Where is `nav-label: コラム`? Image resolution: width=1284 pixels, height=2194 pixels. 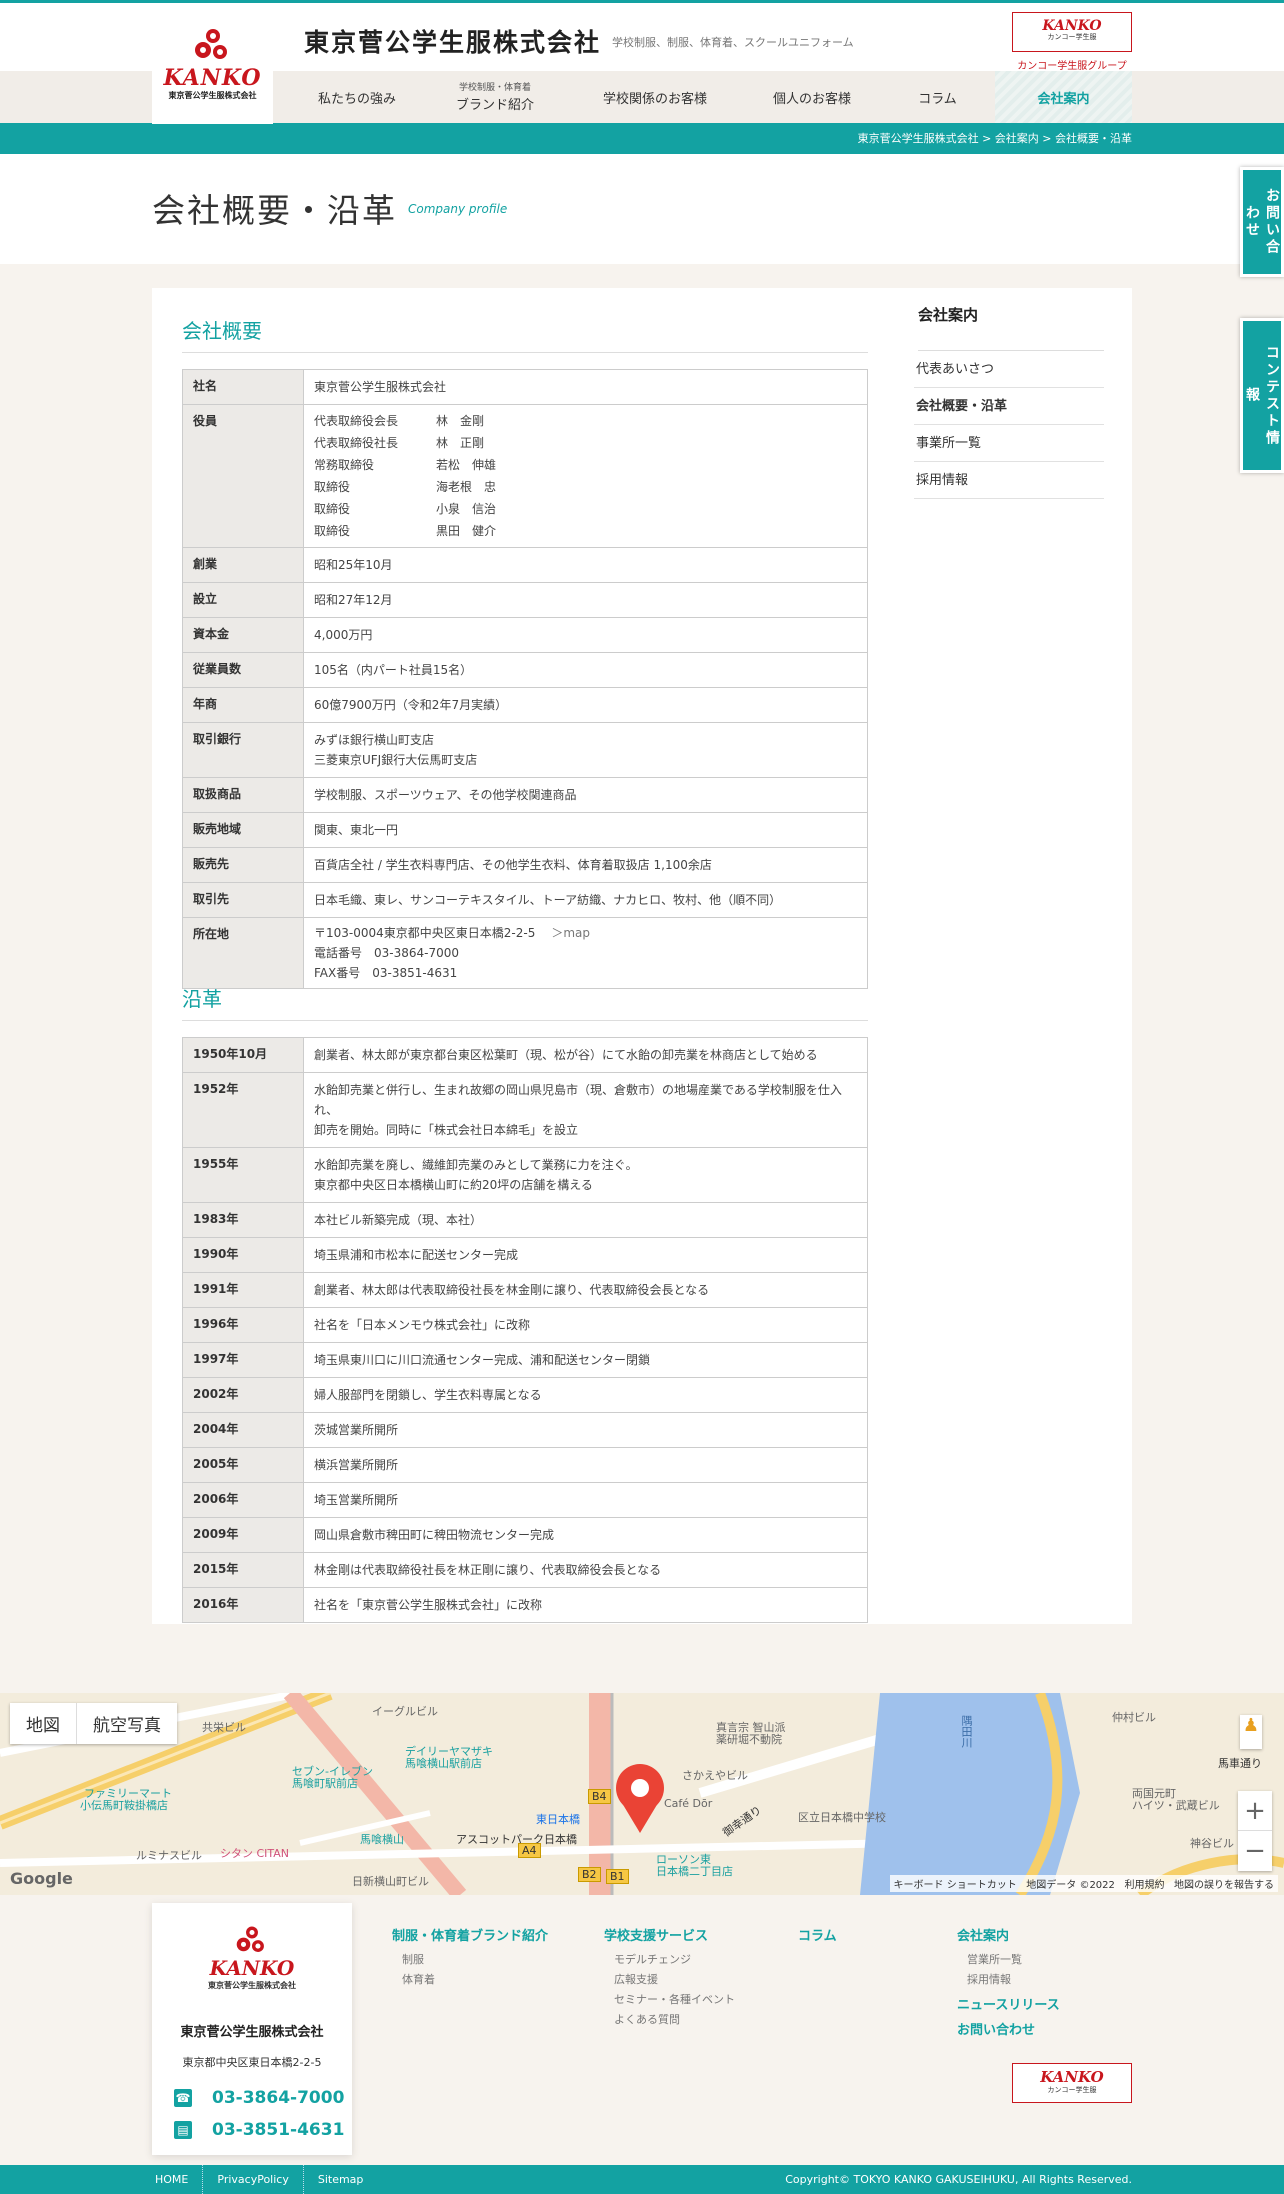 nav-label: コラム is located at coordinates (937, 99).